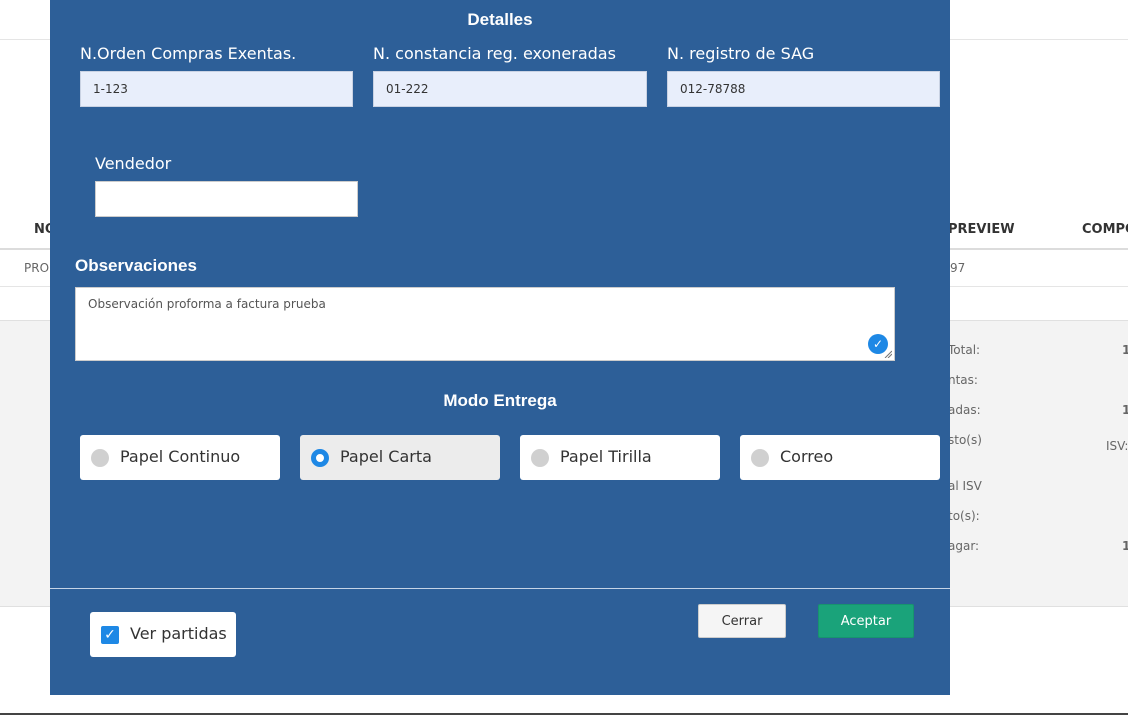 This screenshot has width=1128, height=716. Describe the element at coordinates (485, 324) in the screenshot. I see `observaciones-textarea: Observación proforma a factura prueba` at that location.